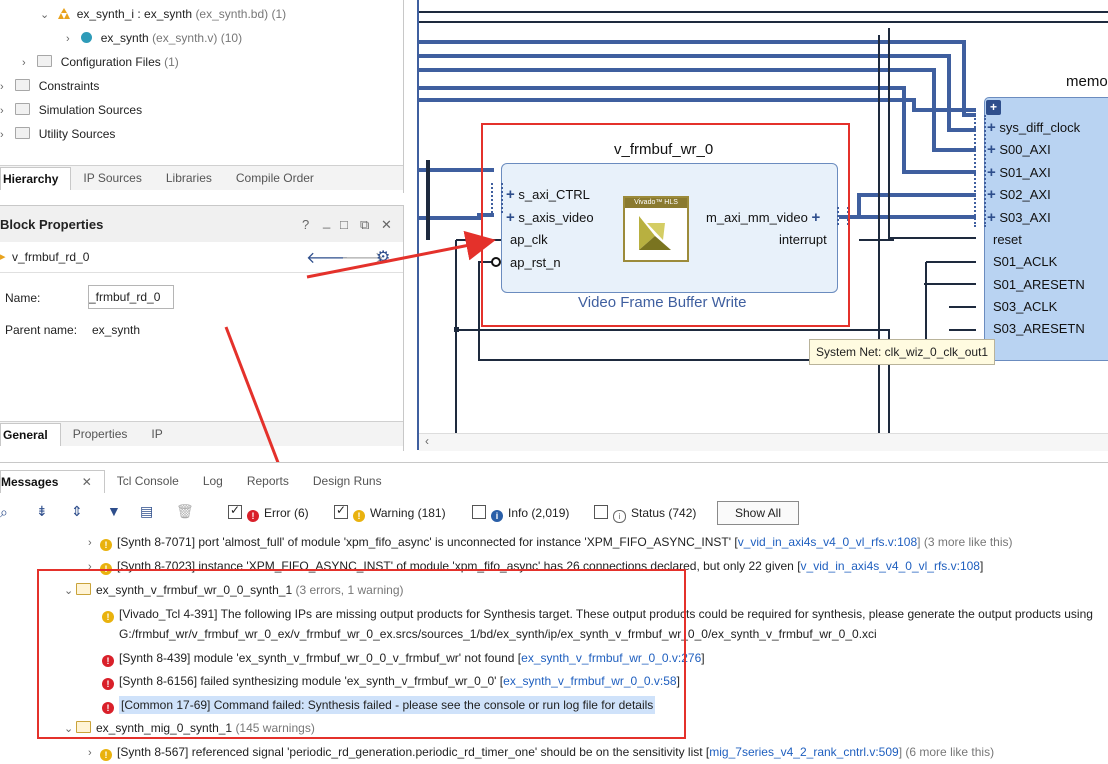  I want to click on close-button: ✕, so click(386, 225).